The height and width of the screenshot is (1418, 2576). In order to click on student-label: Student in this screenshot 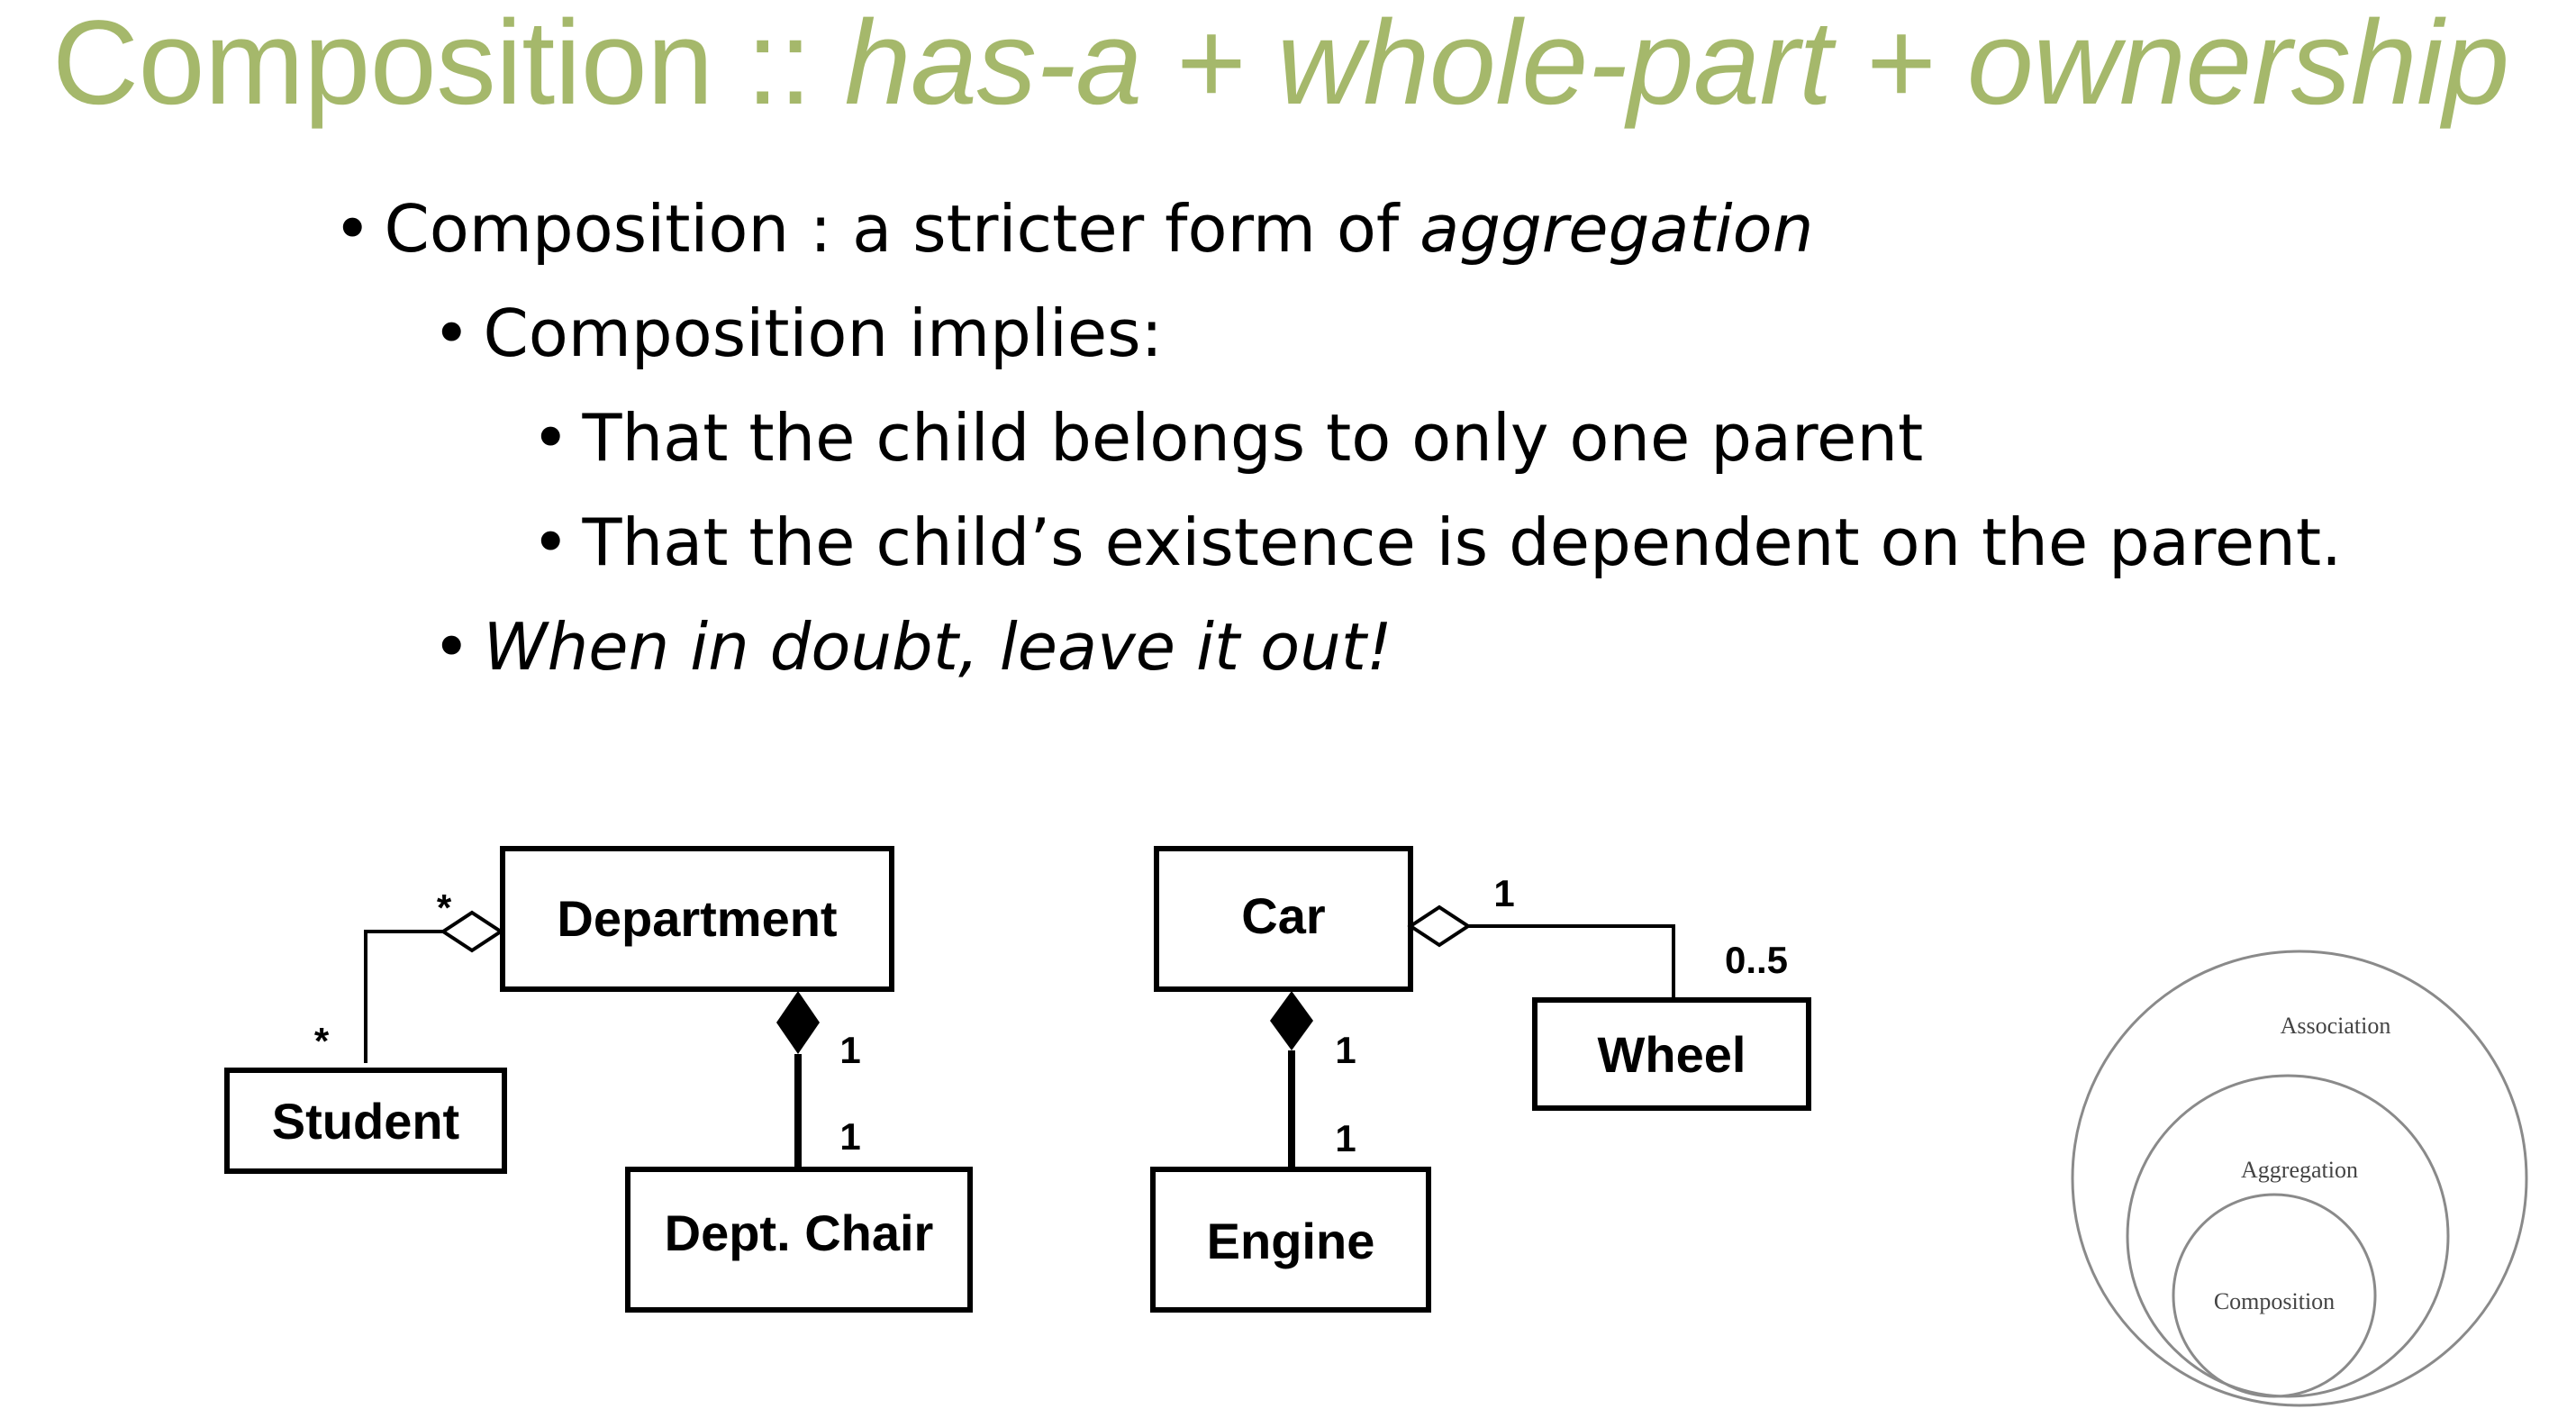, I will do `click(365, 1121)`.